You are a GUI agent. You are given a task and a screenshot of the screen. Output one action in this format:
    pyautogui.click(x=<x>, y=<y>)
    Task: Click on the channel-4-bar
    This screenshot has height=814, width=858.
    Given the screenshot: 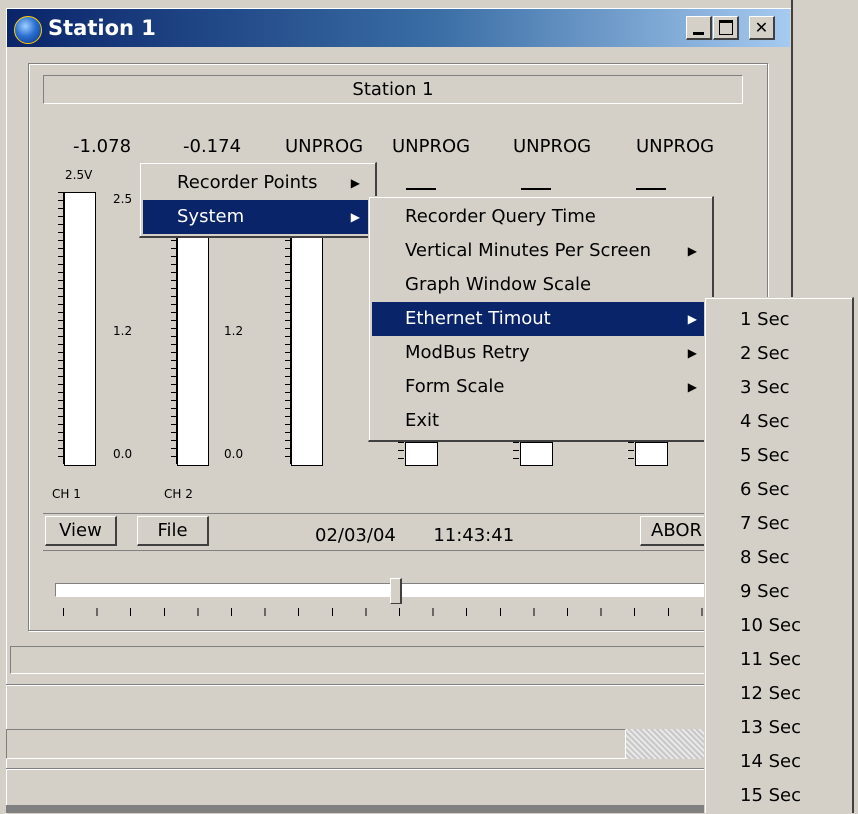 What is the action you would take?
    pyautogui.click(x=421, y=454)
    